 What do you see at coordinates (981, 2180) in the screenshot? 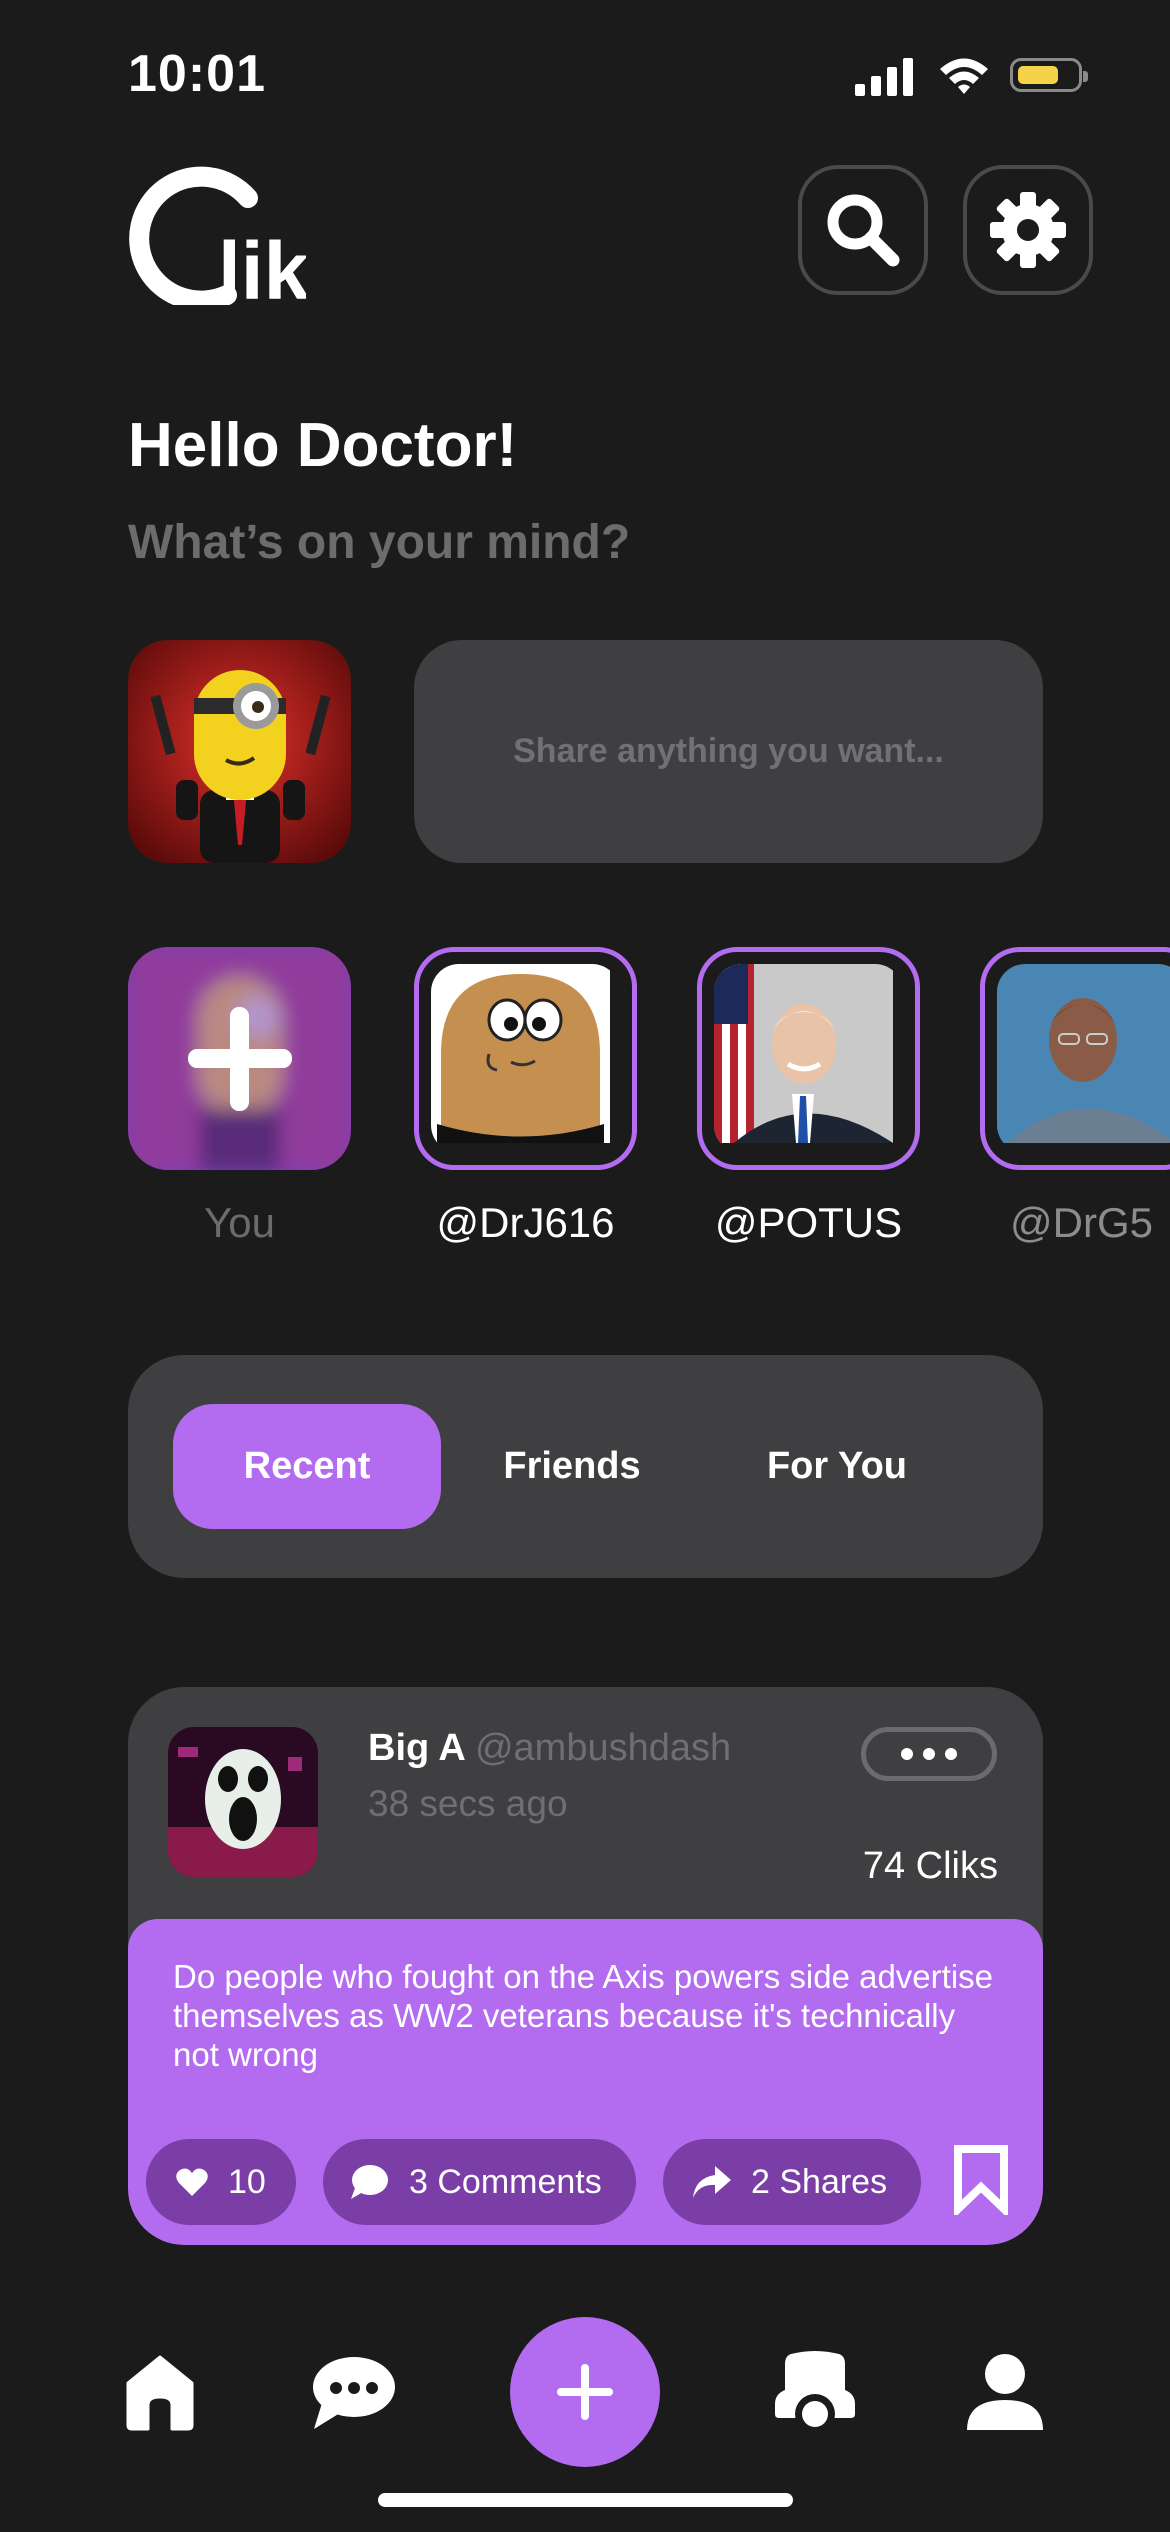
I see `bookmark-icon` at bounding box center [981, 2180].